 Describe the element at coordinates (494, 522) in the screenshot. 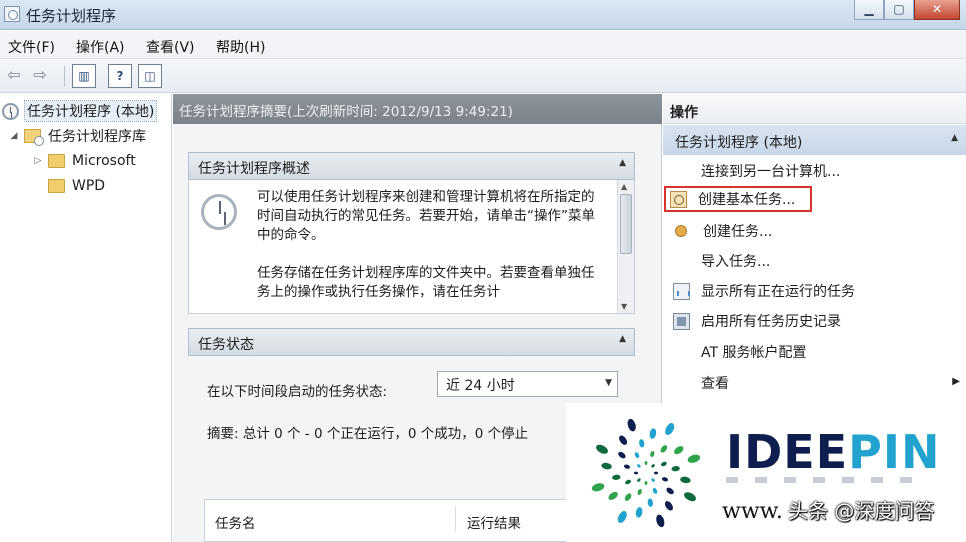

I see `column-header-run-result: 运行结果` at that location.